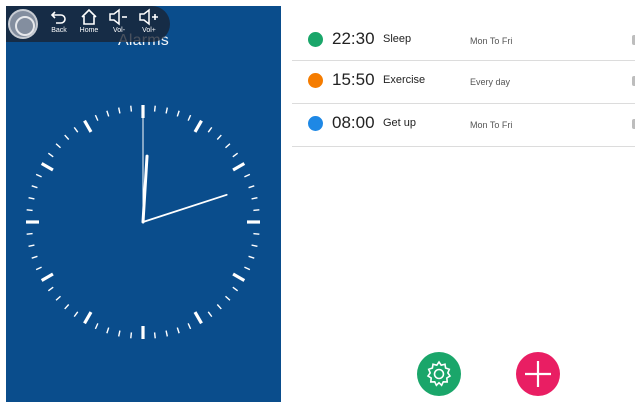 Image resolution: width=635 pixels, height=402 pixels. Describe the element at coordinates (463, 125) in the screenshot. I see `alarm-row: 08:00 Get up Mon To Fri` at that location.